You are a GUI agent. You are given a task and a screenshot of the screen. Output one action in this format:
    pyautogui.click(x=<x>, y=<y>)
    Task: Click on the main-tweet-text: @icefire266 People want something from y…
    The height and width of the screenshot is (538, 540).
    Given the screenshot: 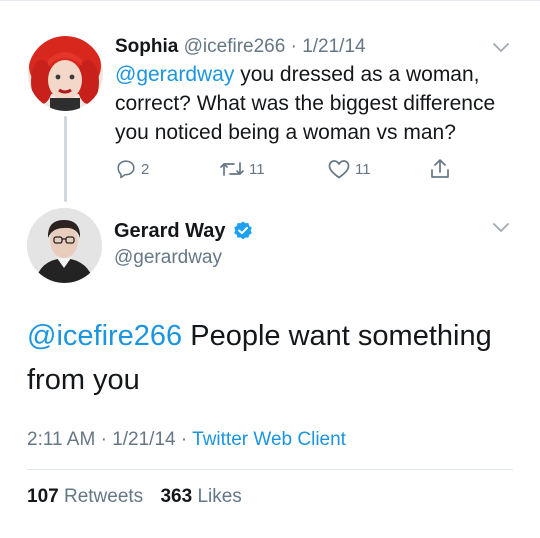 What is the action you would take?
    pyautogui.click(x=272, y=358)
    